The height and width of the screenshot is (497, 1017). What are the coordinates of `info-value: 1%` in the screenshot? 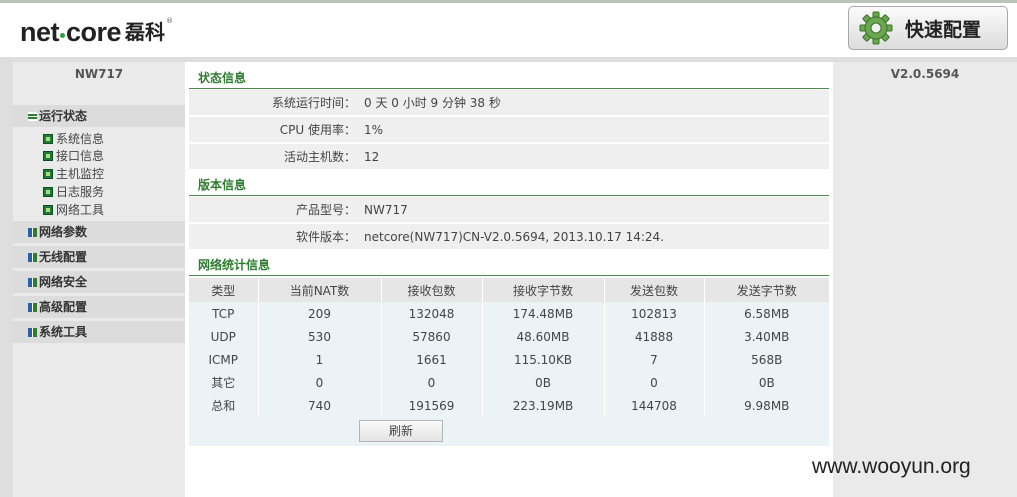 It's located at (374, 130).